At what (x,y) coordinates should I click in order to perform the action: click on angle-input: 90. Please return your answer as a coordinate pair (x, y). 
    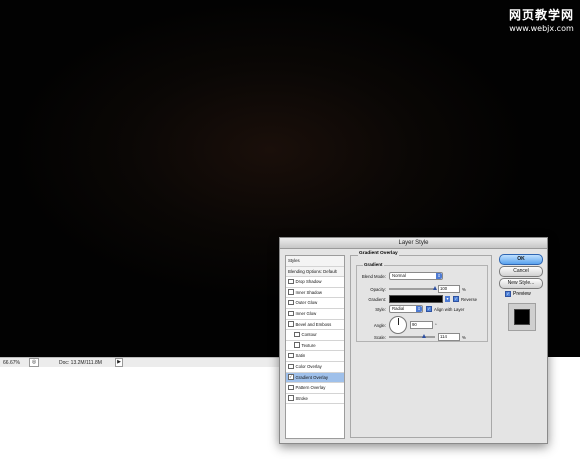
    Looking at the image, I should click on (421, 325).